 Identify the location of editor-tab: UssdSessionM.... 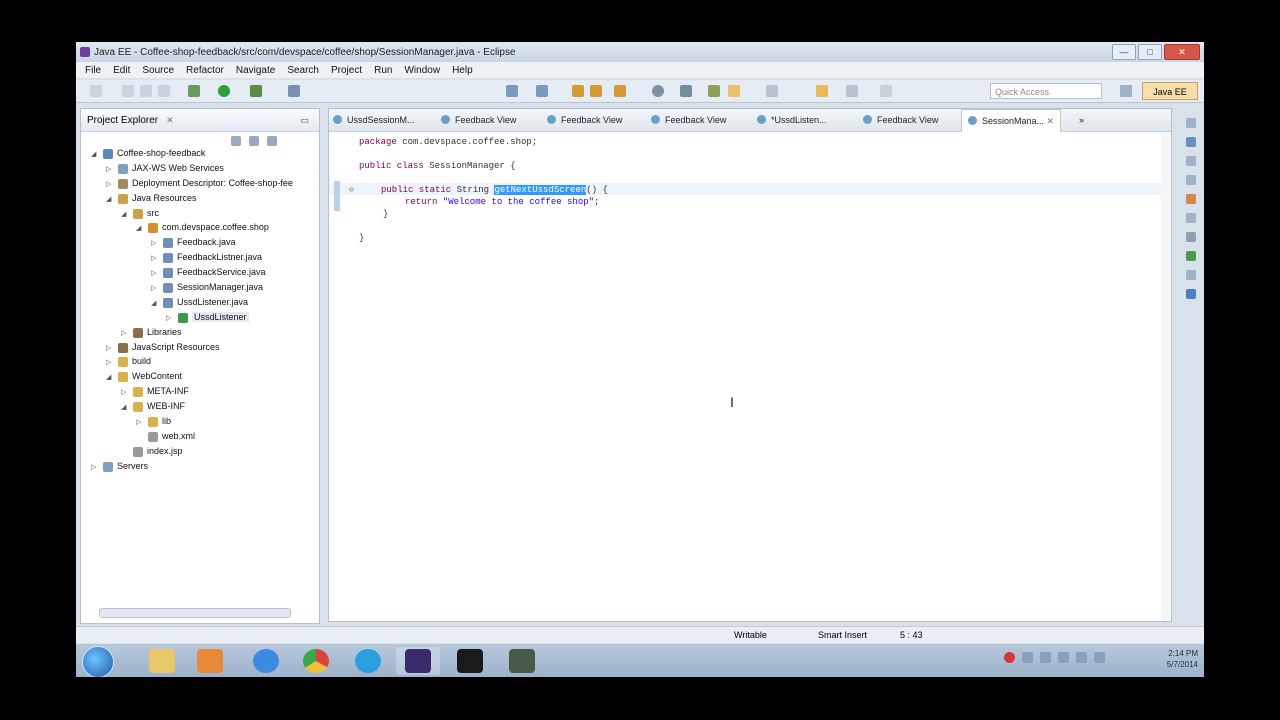
(374, 120).